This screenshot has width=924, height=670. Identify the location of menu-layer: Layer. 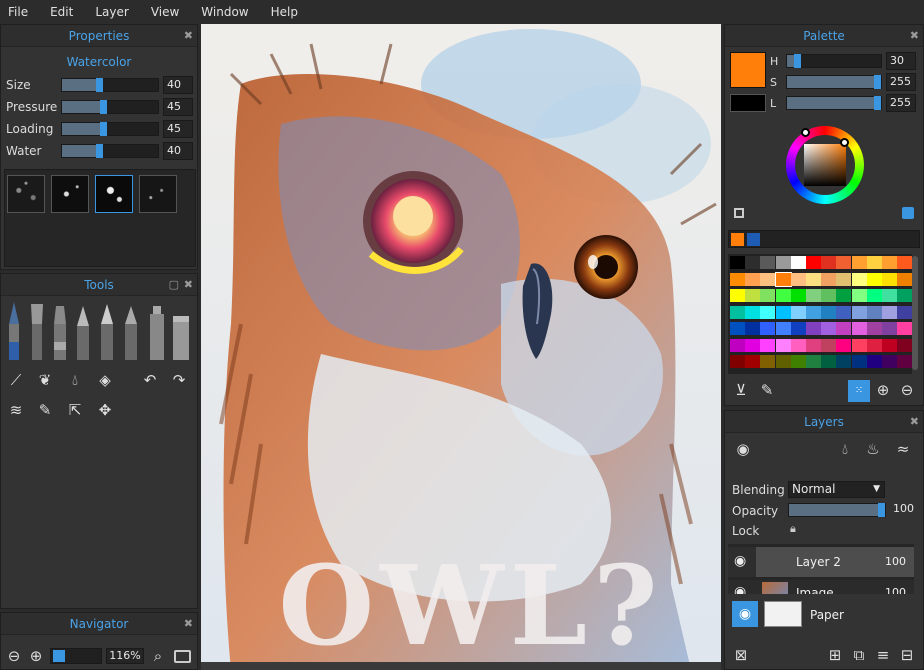
(111, 12).